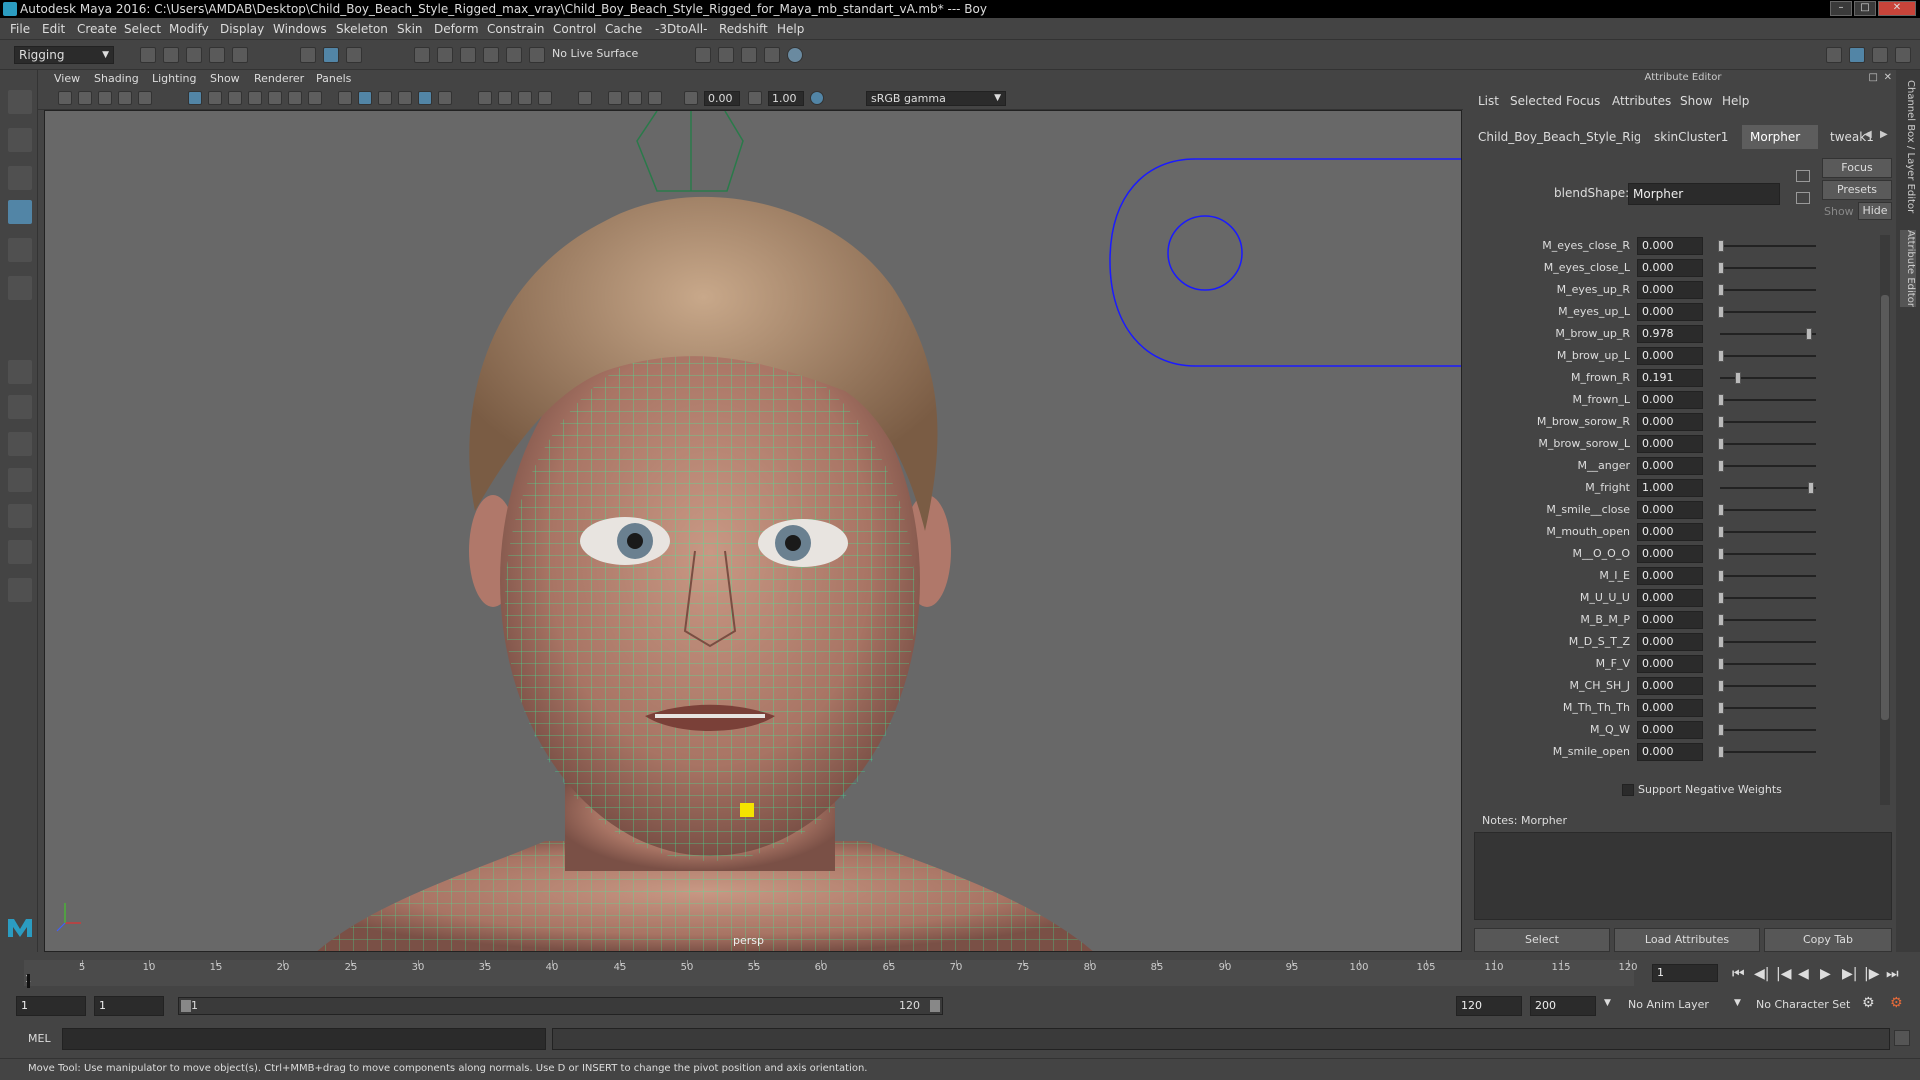 Image resolution: width=1920 pixels, height=1080 pixels. What do you see at coordinates (422, 55) in the screenshot?
I see `snap-grid-icon` at bounding box center [422, 55].